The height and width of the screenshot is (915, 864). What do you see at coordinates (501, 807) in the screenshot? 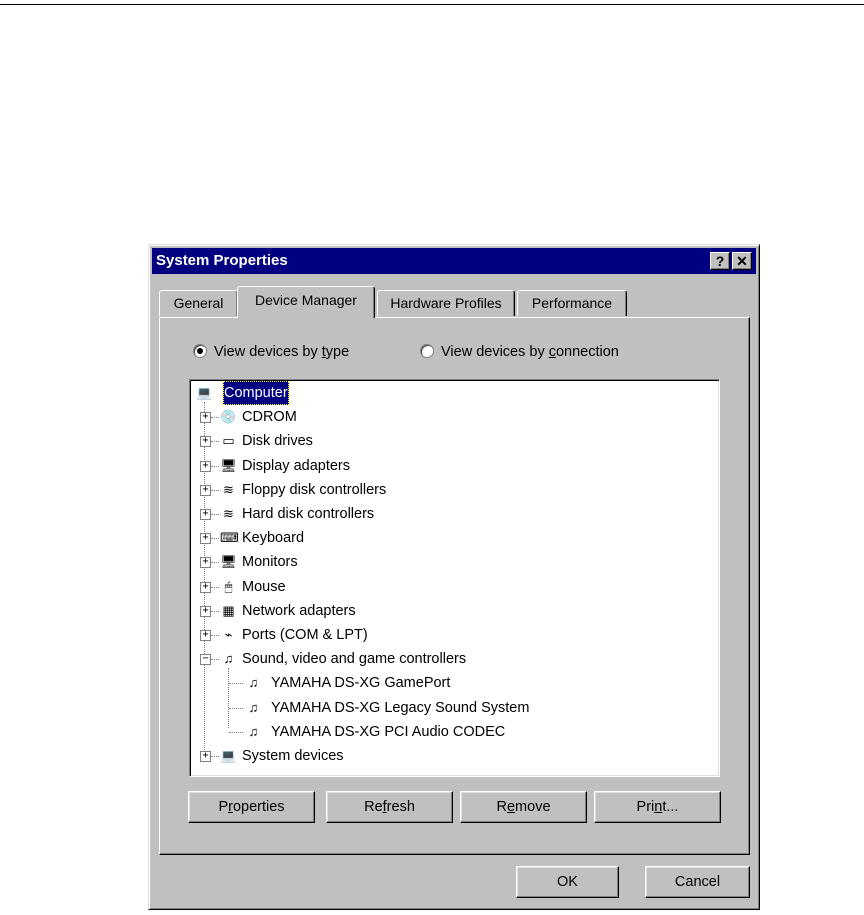
I see `button-label-pre: R` at bounding box center [501, 807].